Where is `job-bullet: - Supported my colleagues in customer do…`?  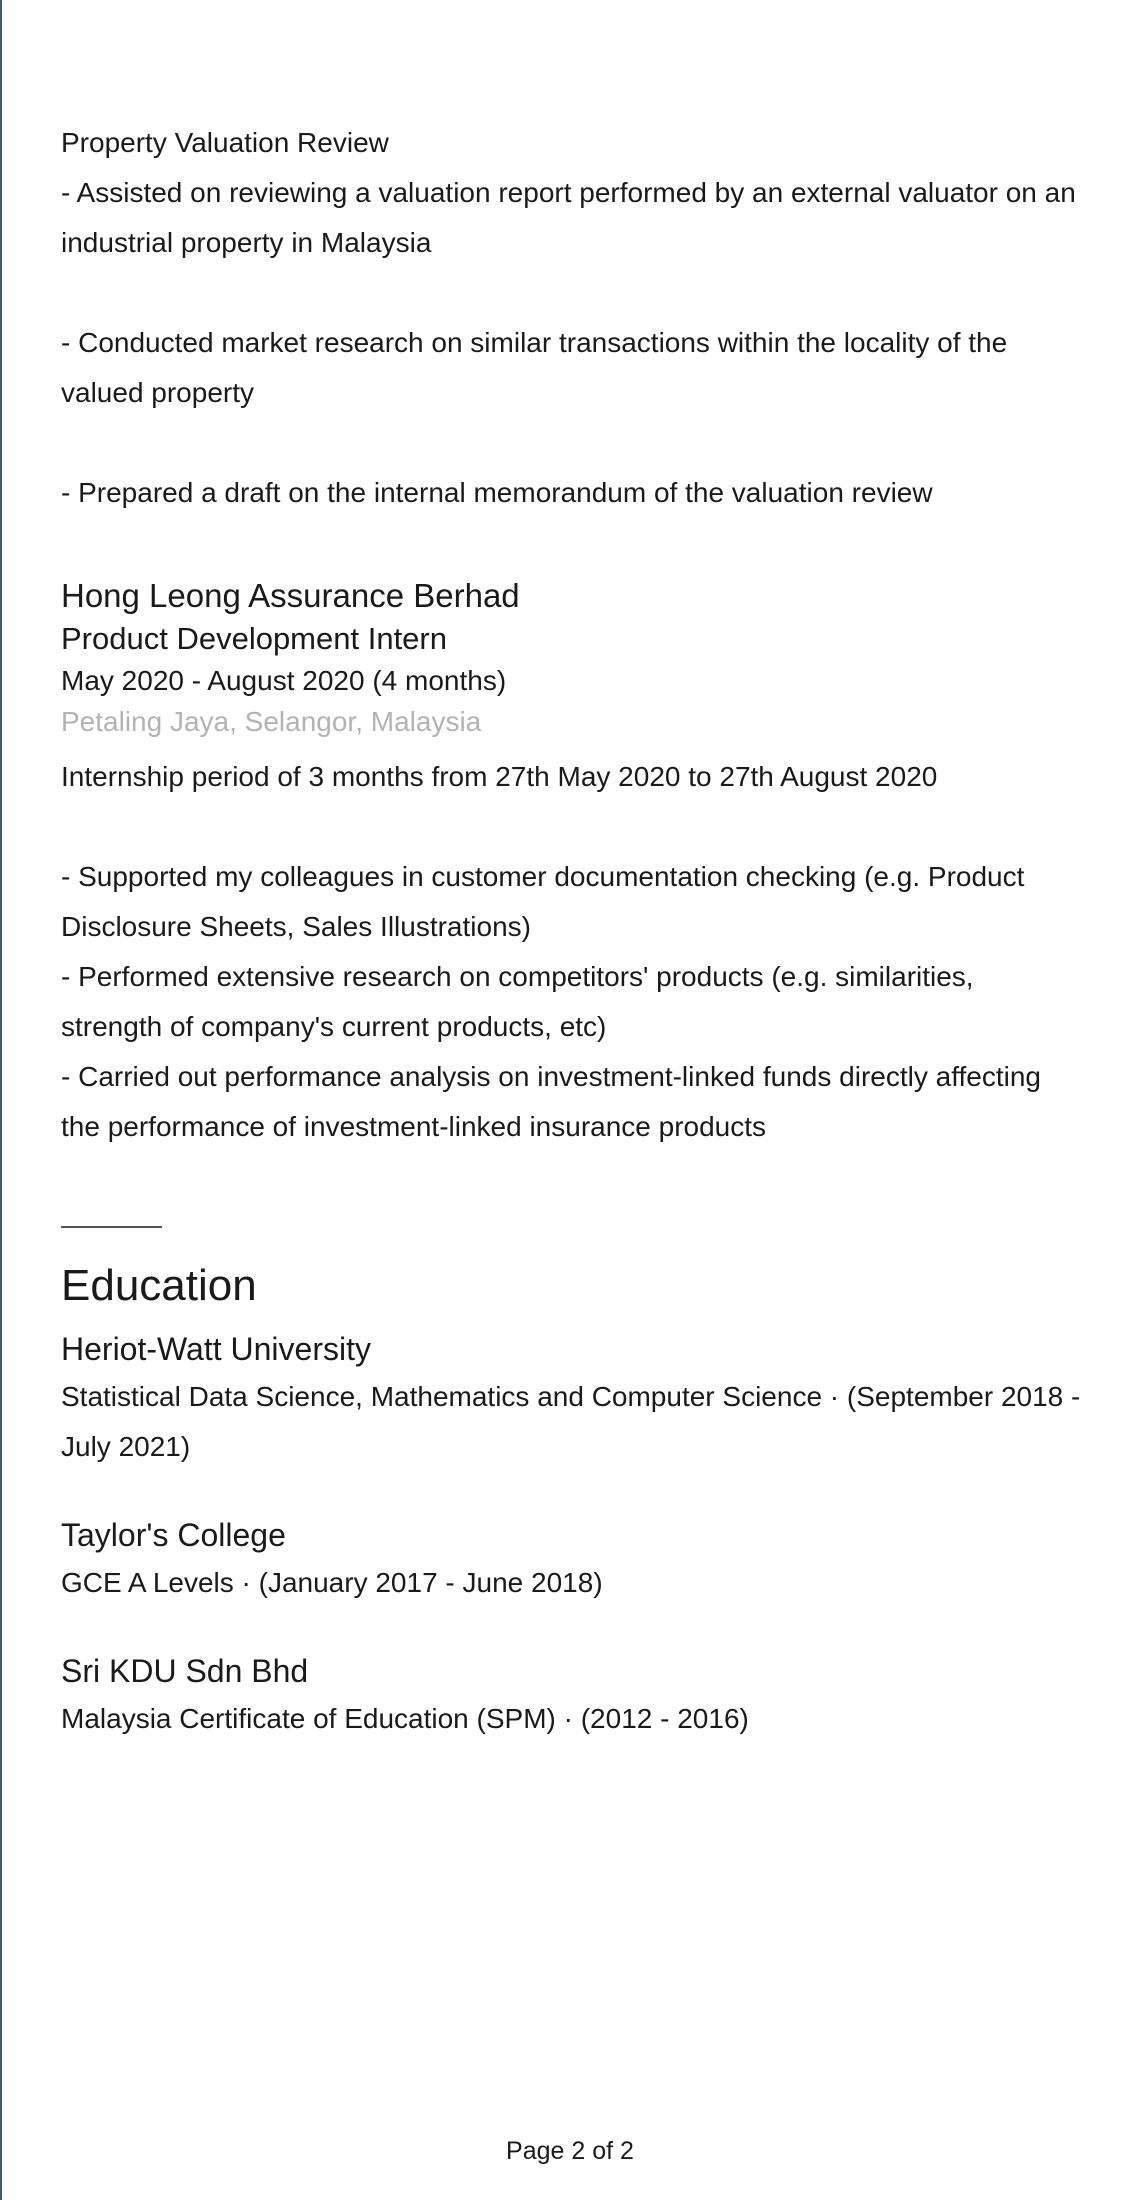 job-bullet: - Supported my colleagues in customer do… is located at coordinates (543, 901).